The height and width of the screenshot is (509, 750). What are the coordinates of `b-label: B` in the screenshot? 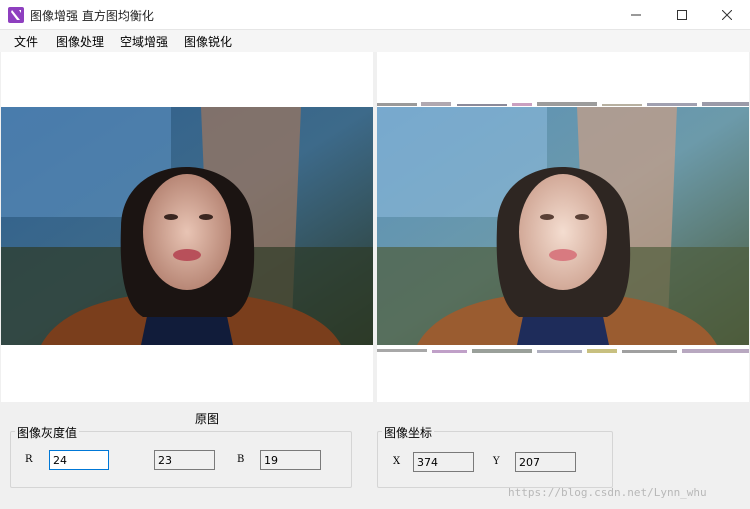 It's located at (241, 459).